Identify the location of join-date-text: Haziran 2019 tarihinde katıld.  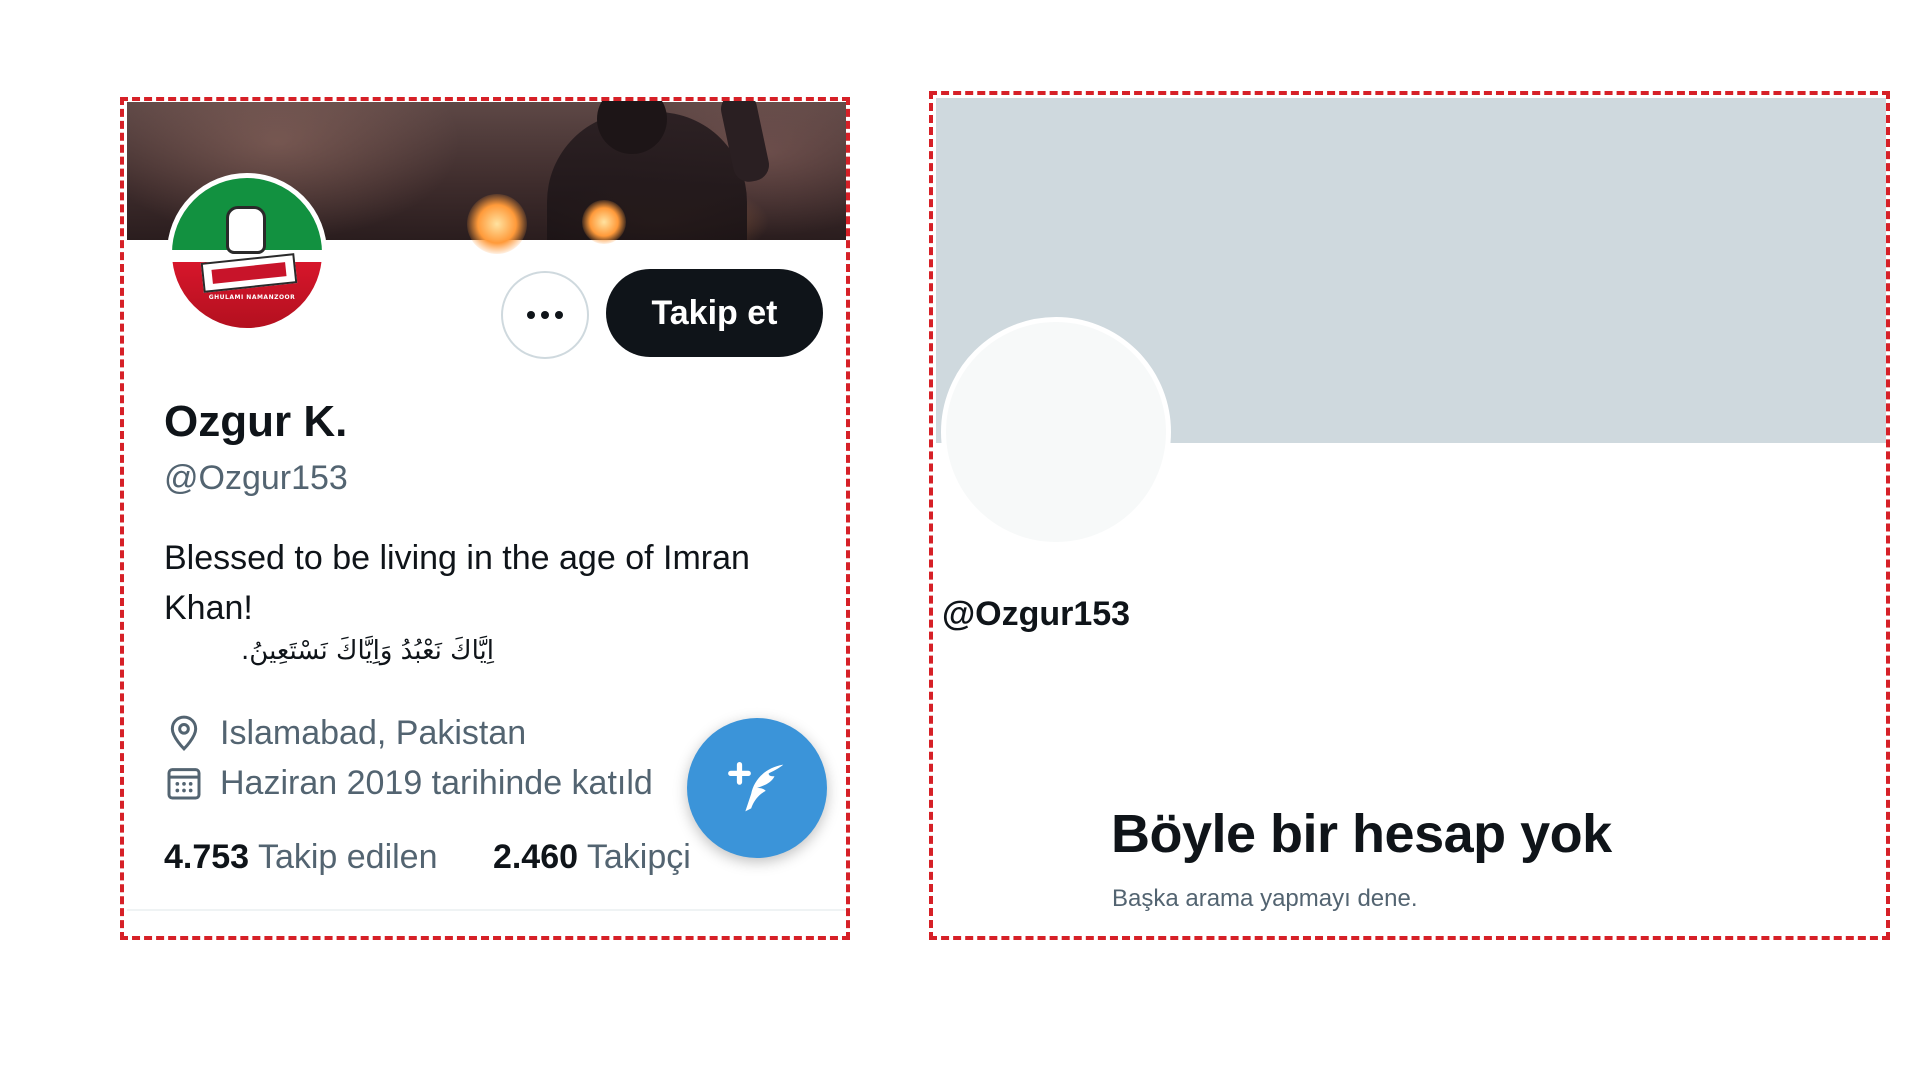
(436, 782).